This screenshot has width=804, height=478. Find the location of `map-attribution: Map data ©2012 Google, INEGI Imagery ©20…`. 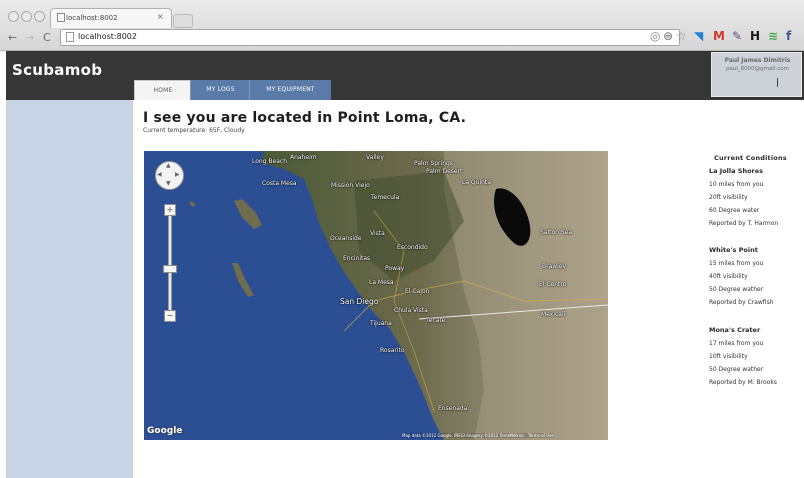

map-attribution: Map data ©2012 Google, INEGI Imagery ©20… is located at coordinates (478, 435).